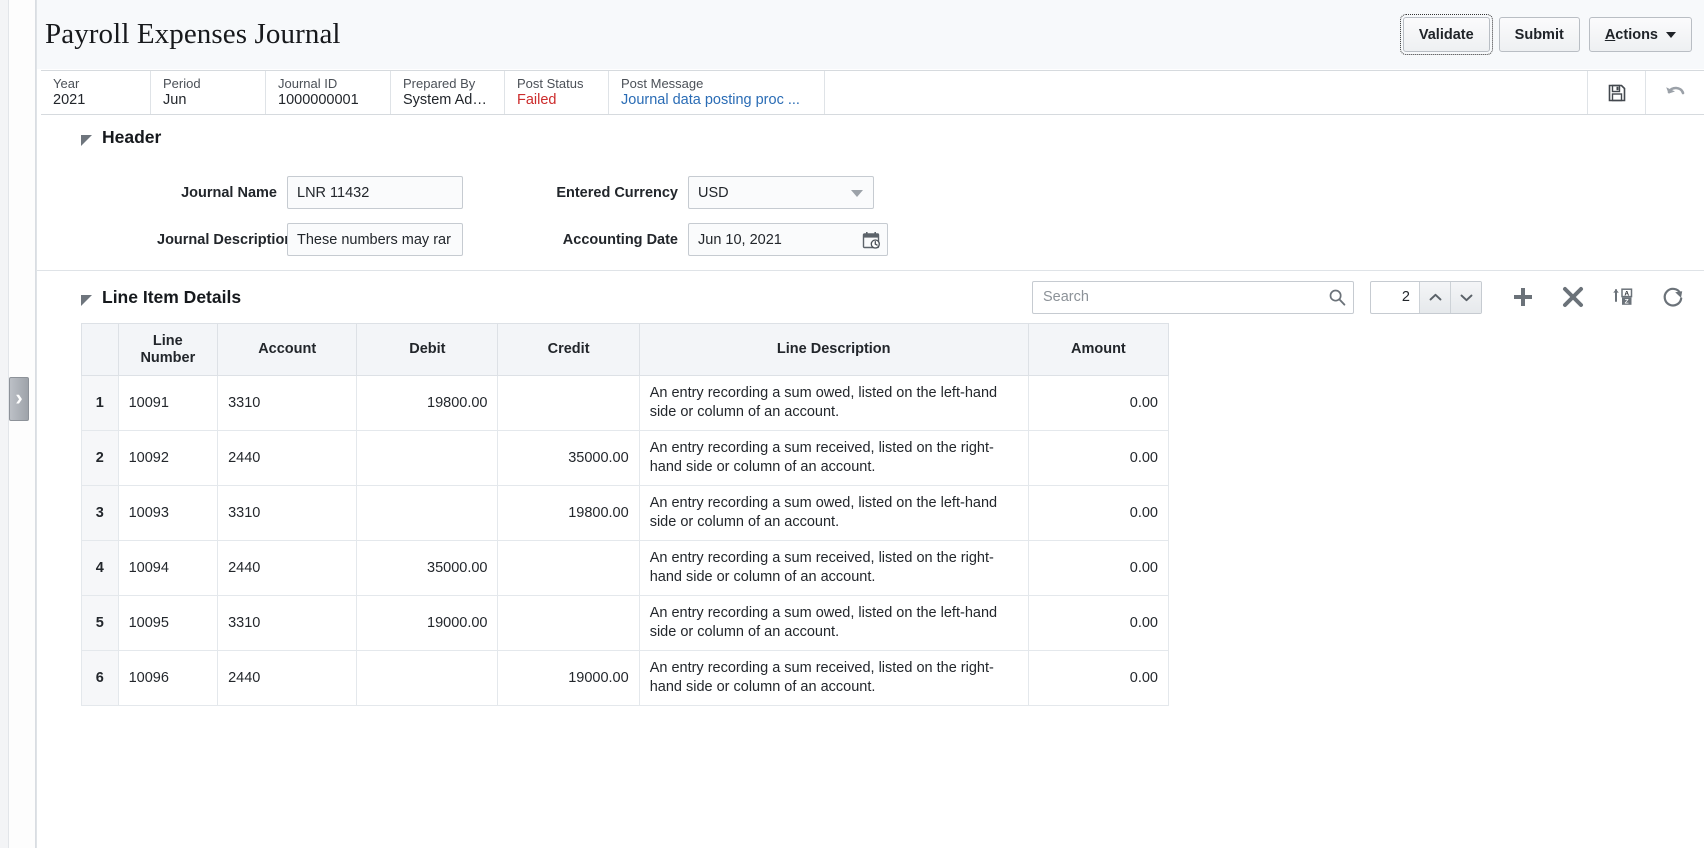  What do you see at coordinates (287, 349) in the screenshot?
I see `column-header-account: Account` at bounding box center [287, 349].